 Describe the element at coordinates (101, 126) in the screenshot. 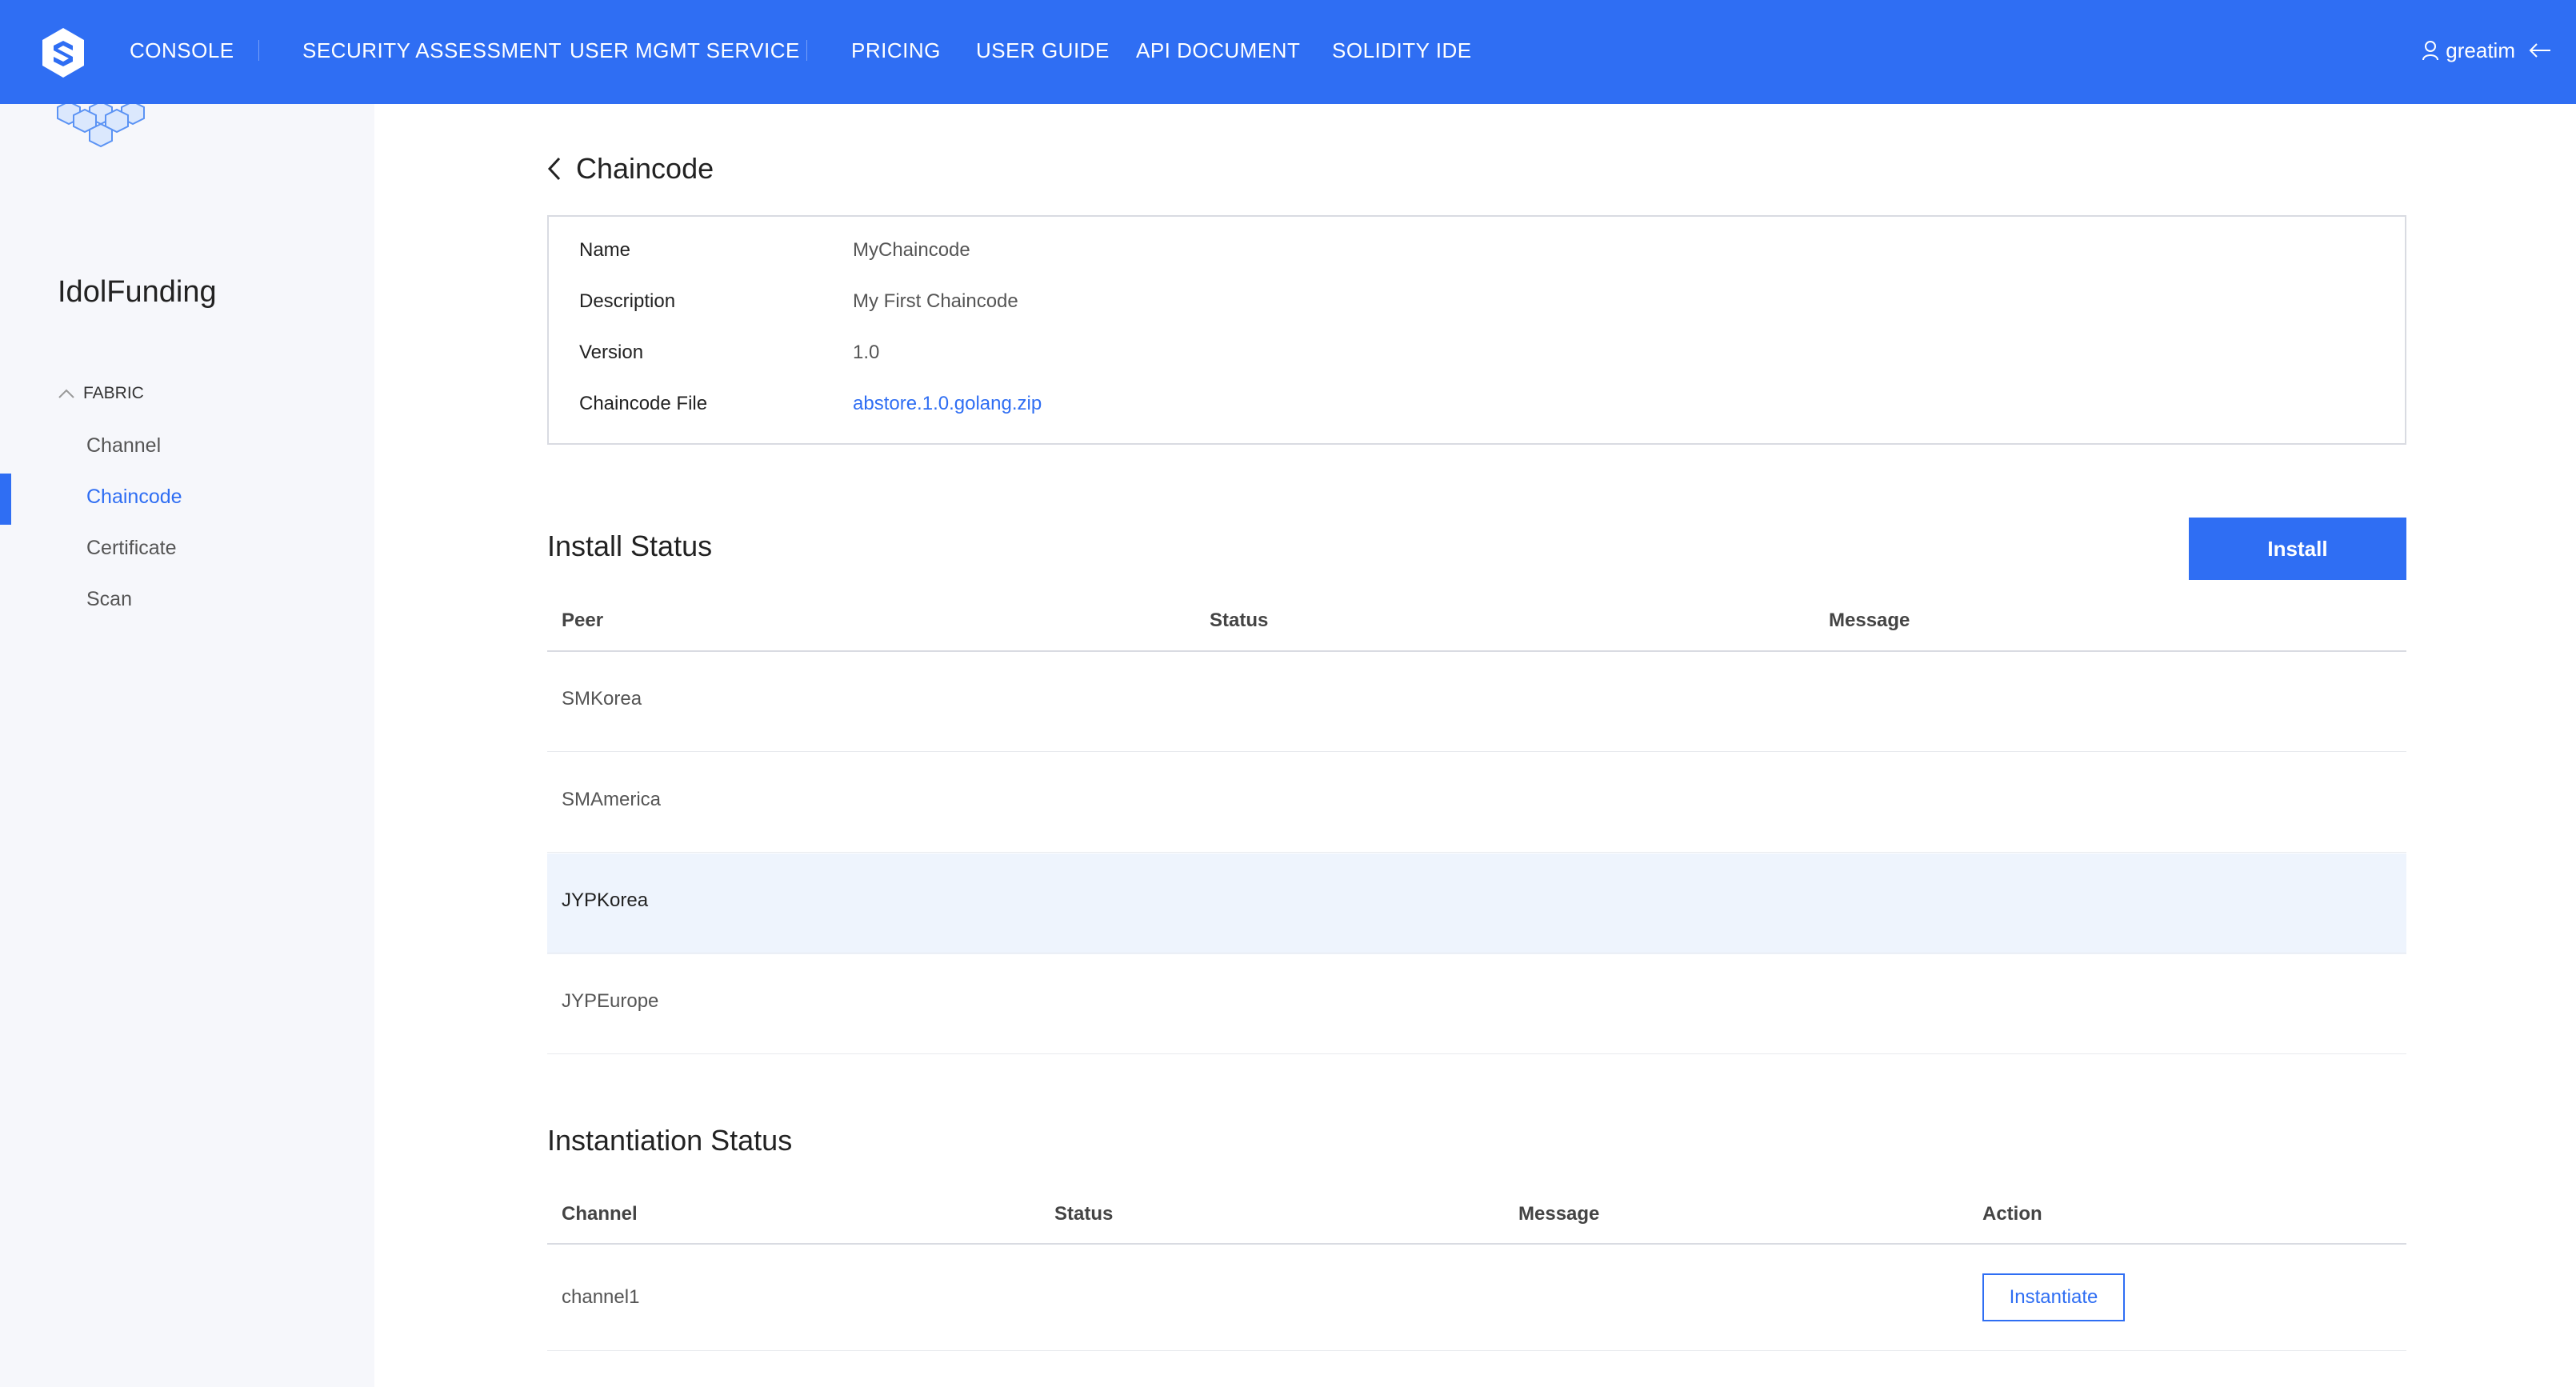

I see `project-logo-icon` at that location.